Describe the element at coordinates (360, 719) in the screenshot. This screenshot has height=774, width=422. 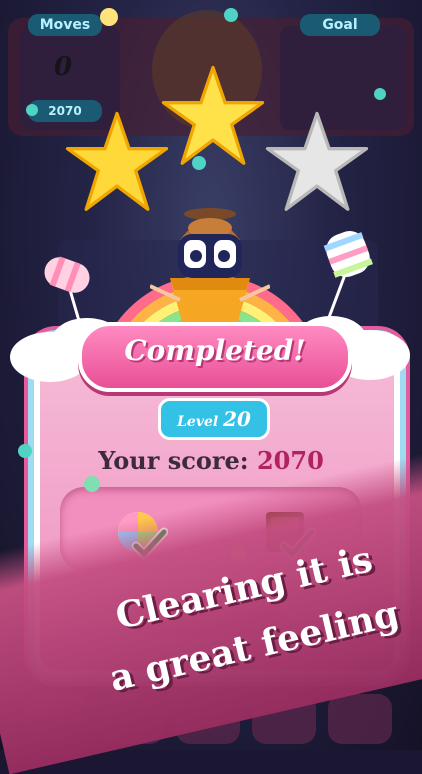
I see `booster-4-button` at that location.